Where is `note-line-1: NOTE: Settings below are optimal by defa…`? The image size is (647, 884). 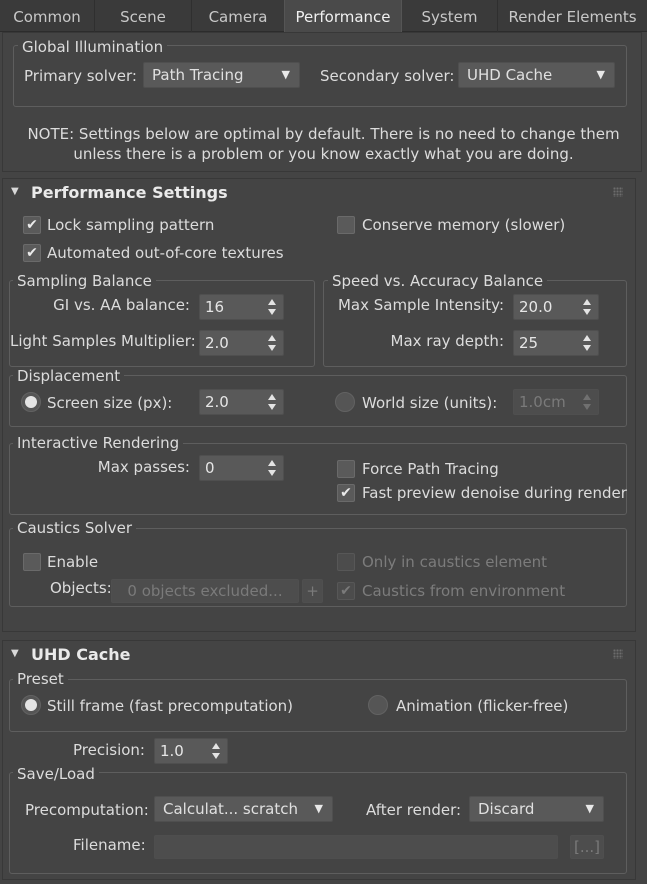 note-line-1: NOTE: Settings below are optimal by defa… is located at coordinates (323, 134).